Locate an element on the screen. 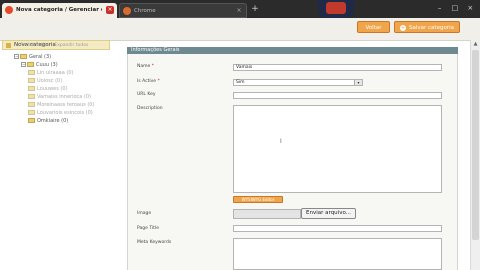 This screenshot has width=480, height=270. tree-node-label: Geral (3) is located at coordinates (40, 57).